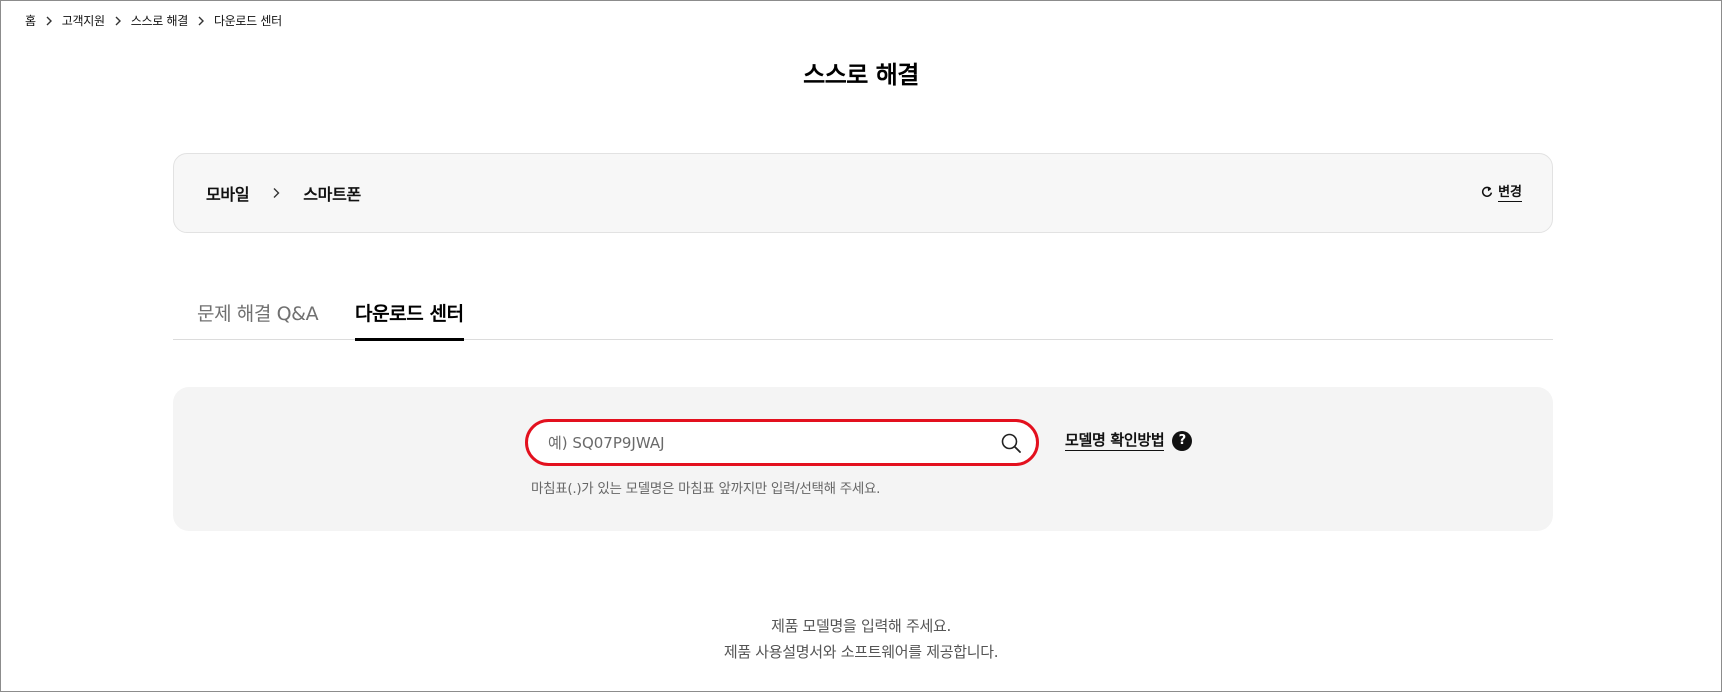  What do you see at coordinates (332, 194) in the screenshot?
I see `category-level2: 스마트폰` at bounding box center [332, 194].